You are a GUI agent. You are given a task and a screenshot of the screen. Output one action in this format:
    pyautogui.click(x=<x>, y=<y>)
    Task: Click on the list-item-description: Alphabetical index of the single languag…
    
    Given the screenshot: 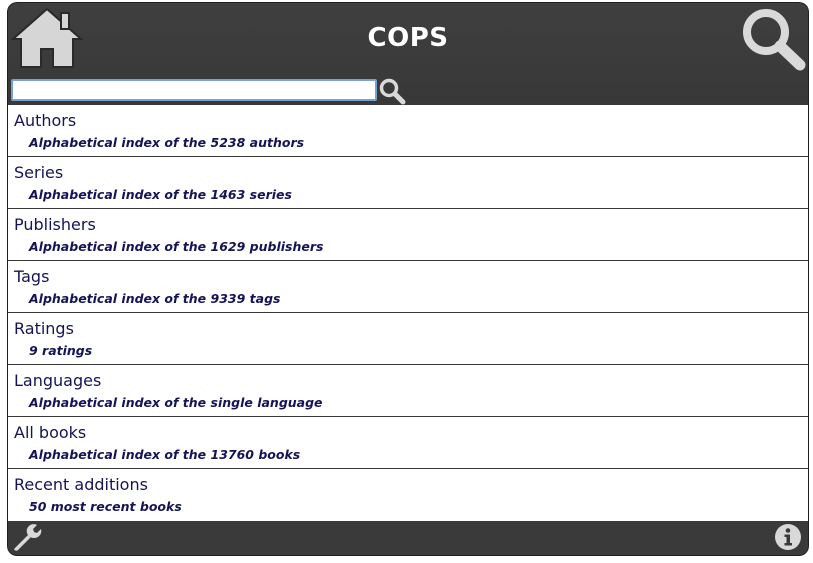 What is the action you would take?
    pyautogui.click(x=176, y=402)
    